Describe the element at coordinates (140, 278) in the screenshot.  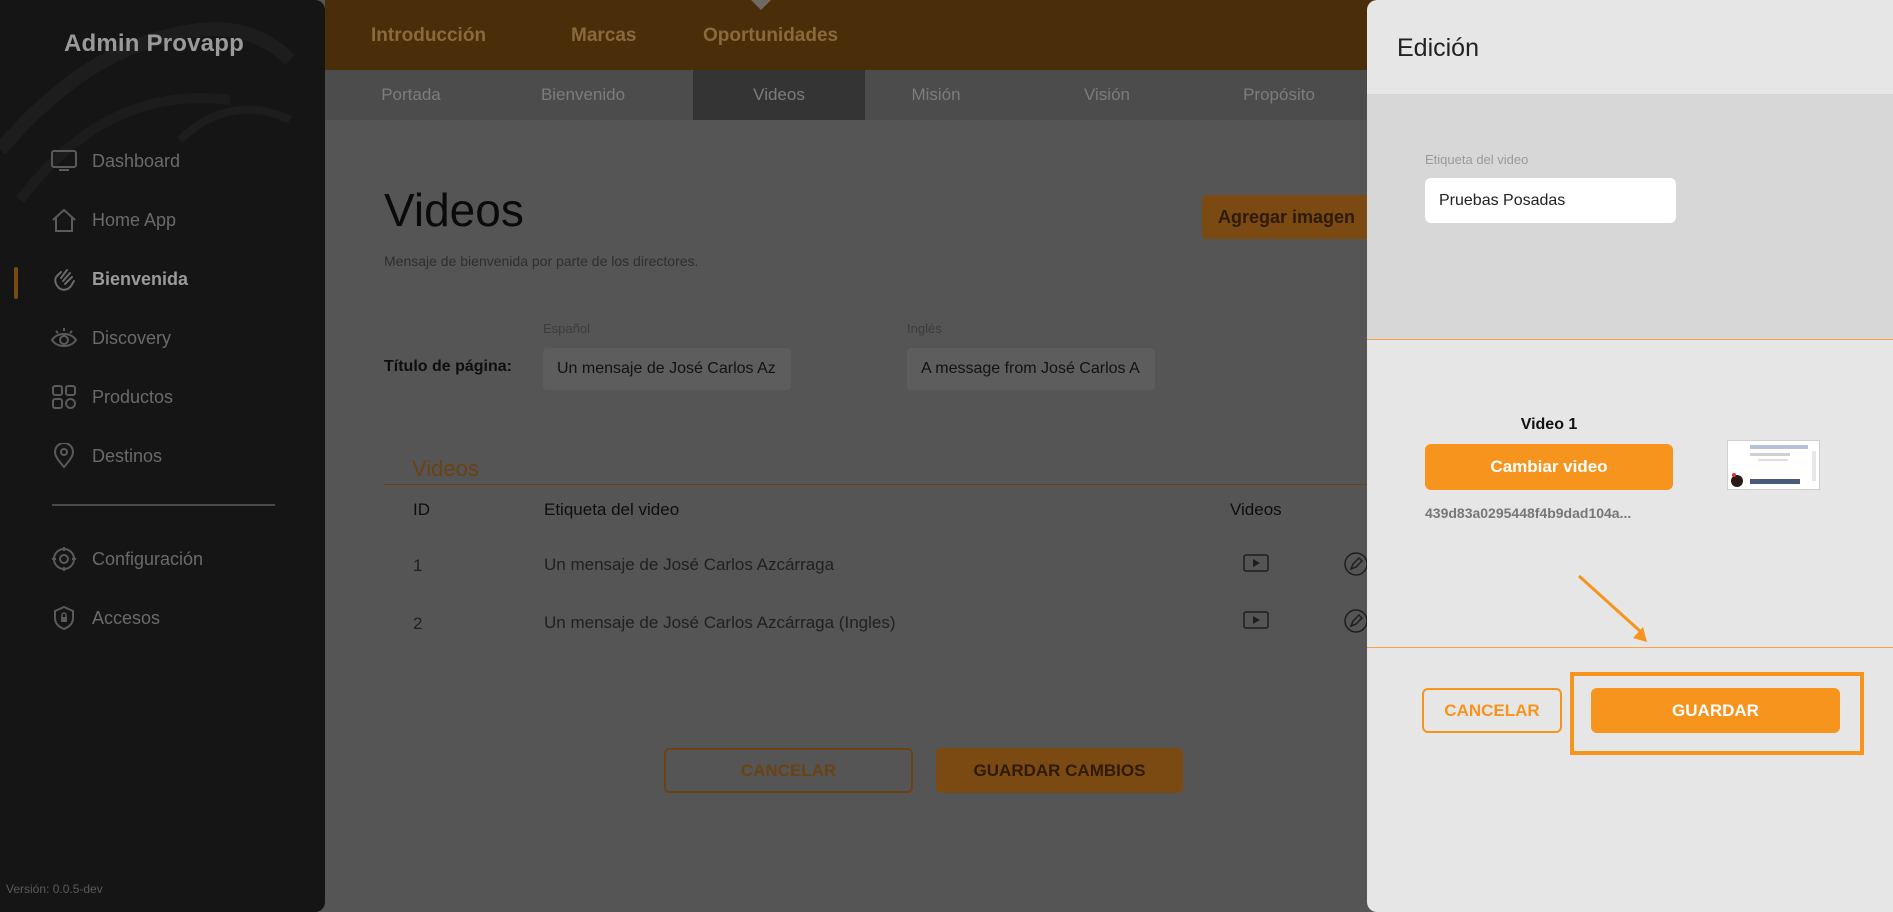
I see `sidebar-item-label: Bienvenida` at that location.